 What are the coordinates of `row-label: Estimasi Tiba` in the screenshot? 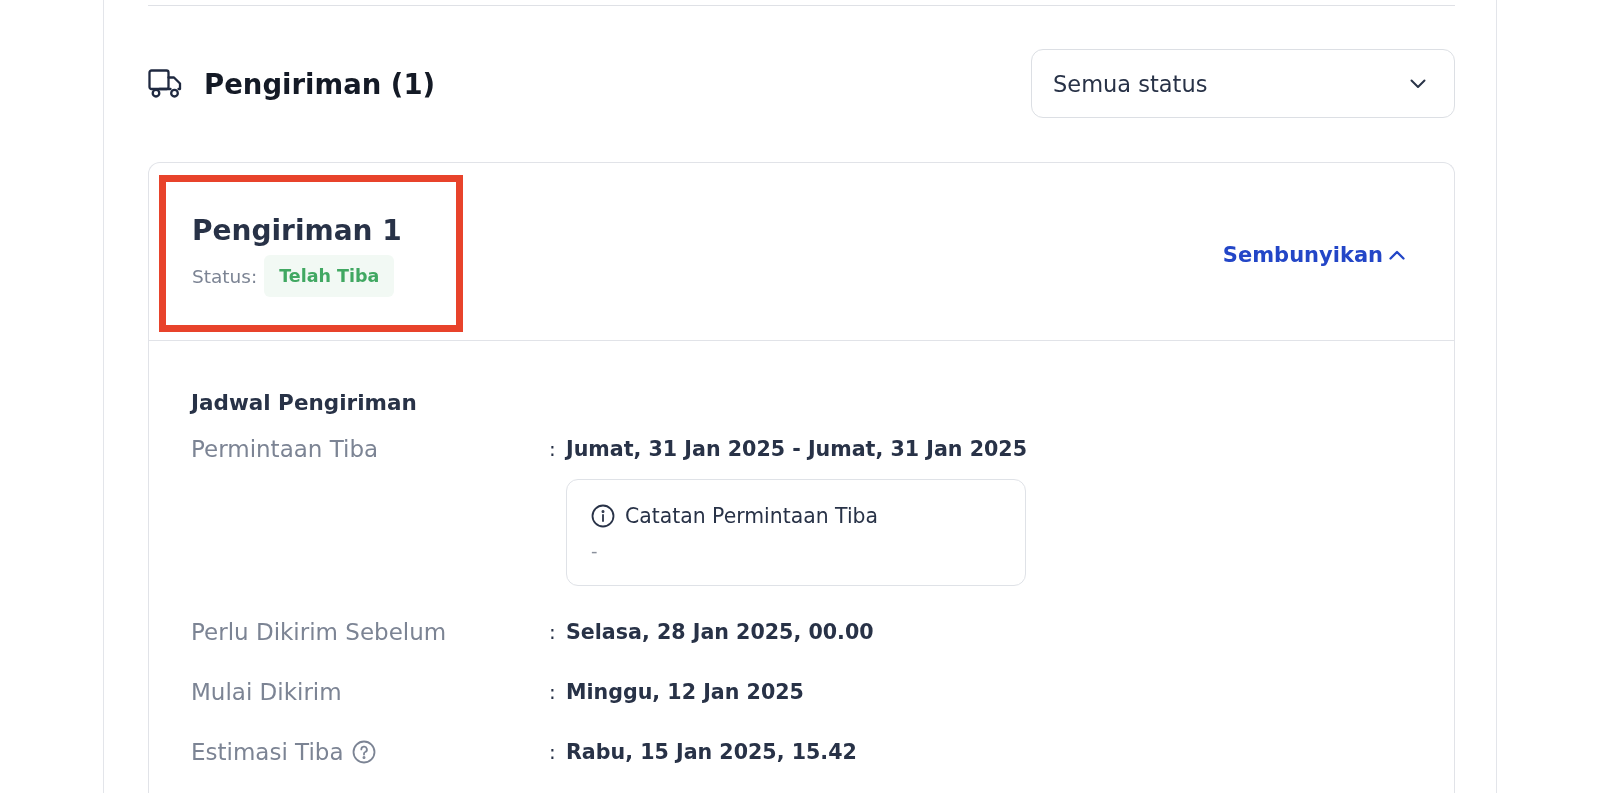 It's located at (267, 752).